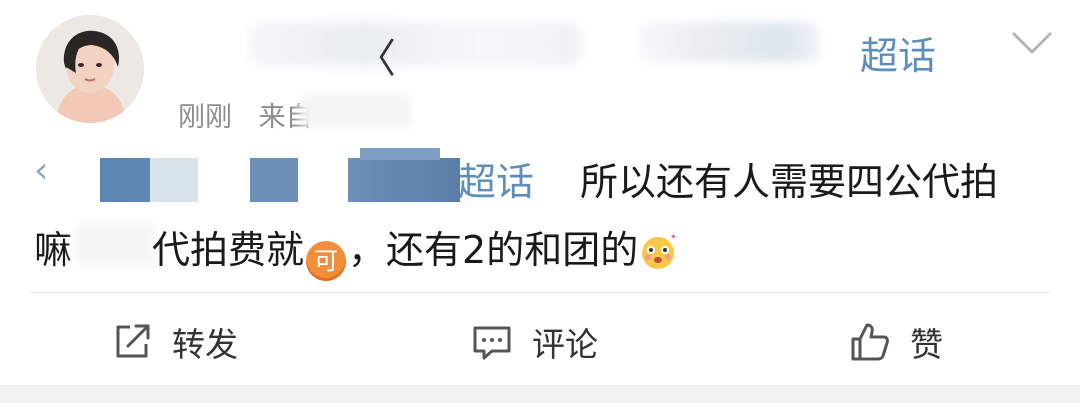 The image size is (1080, 403). What do you see at coordinates (926, 344) in the screenshot?
I see `like-label: 赞` at bounding box center [926, 344].